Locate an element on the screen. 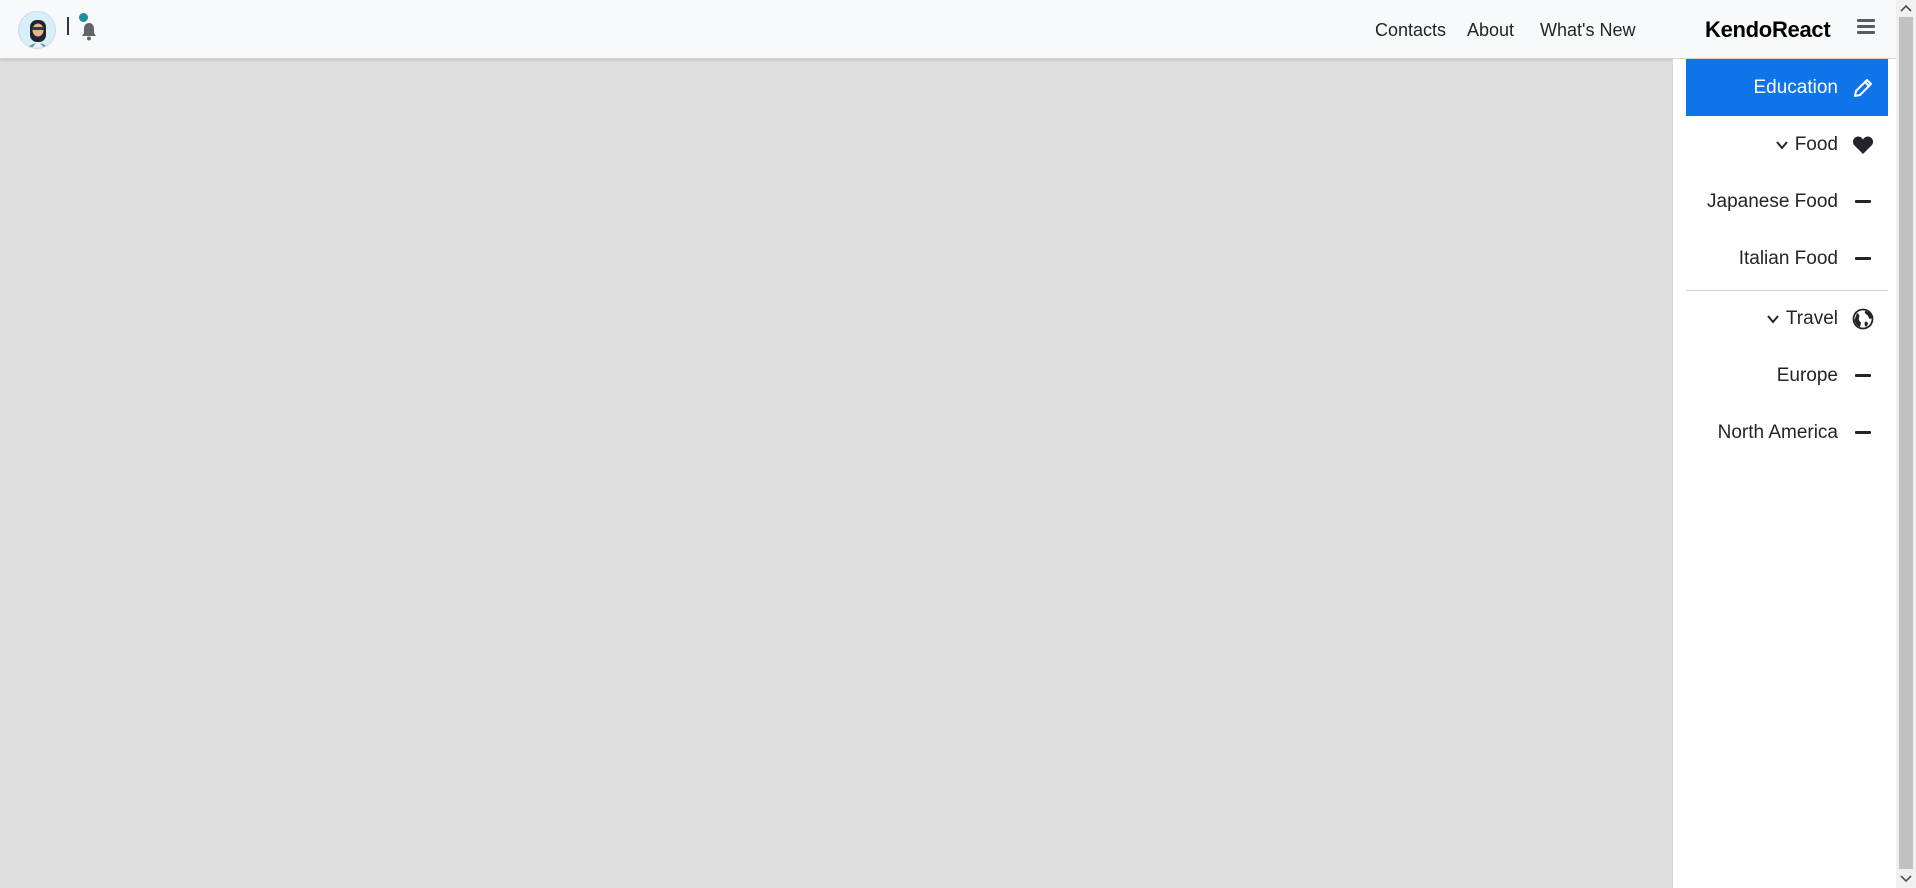 The width and height of the screenshot is (1916, 888). drawer-item-europe: Europe is located at coordinates (1787, 375).